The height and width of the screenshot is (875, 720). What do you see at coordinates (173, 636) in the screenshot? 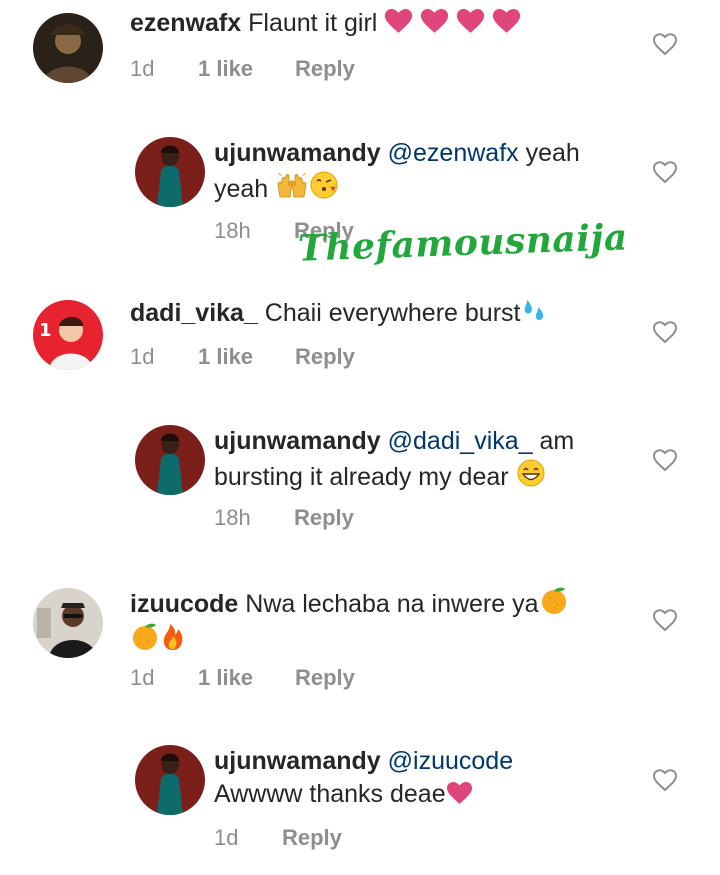
I see `fire-icon` at bounding box center [173, 636].